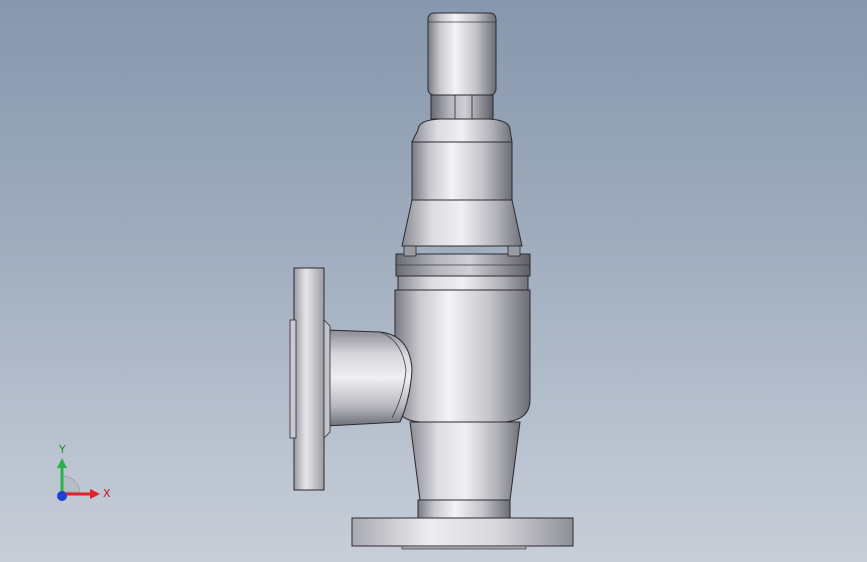  Describe the element at coordinates (462, 107) in the screenshot. I see `hex-nut` at that location.